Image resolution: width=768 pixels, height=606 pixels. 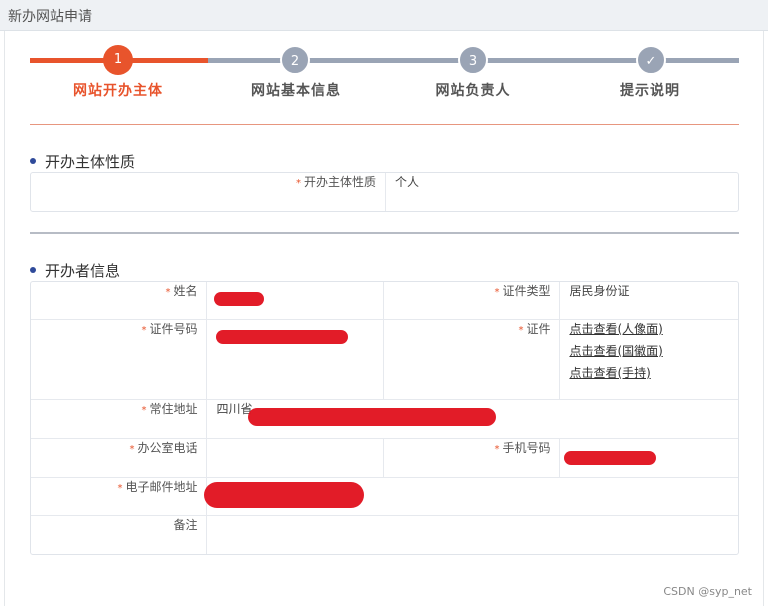 What do you see at coordinates (90, 162) in the screenshot?
I see `section-title-text: 开办主体性质` at bounding box center [90, 162].